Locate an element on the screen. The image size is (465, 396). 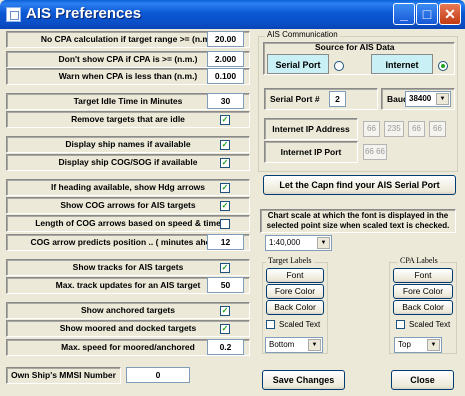
ais-communication-label: AIS Communication is located at coordinates (302, 34).